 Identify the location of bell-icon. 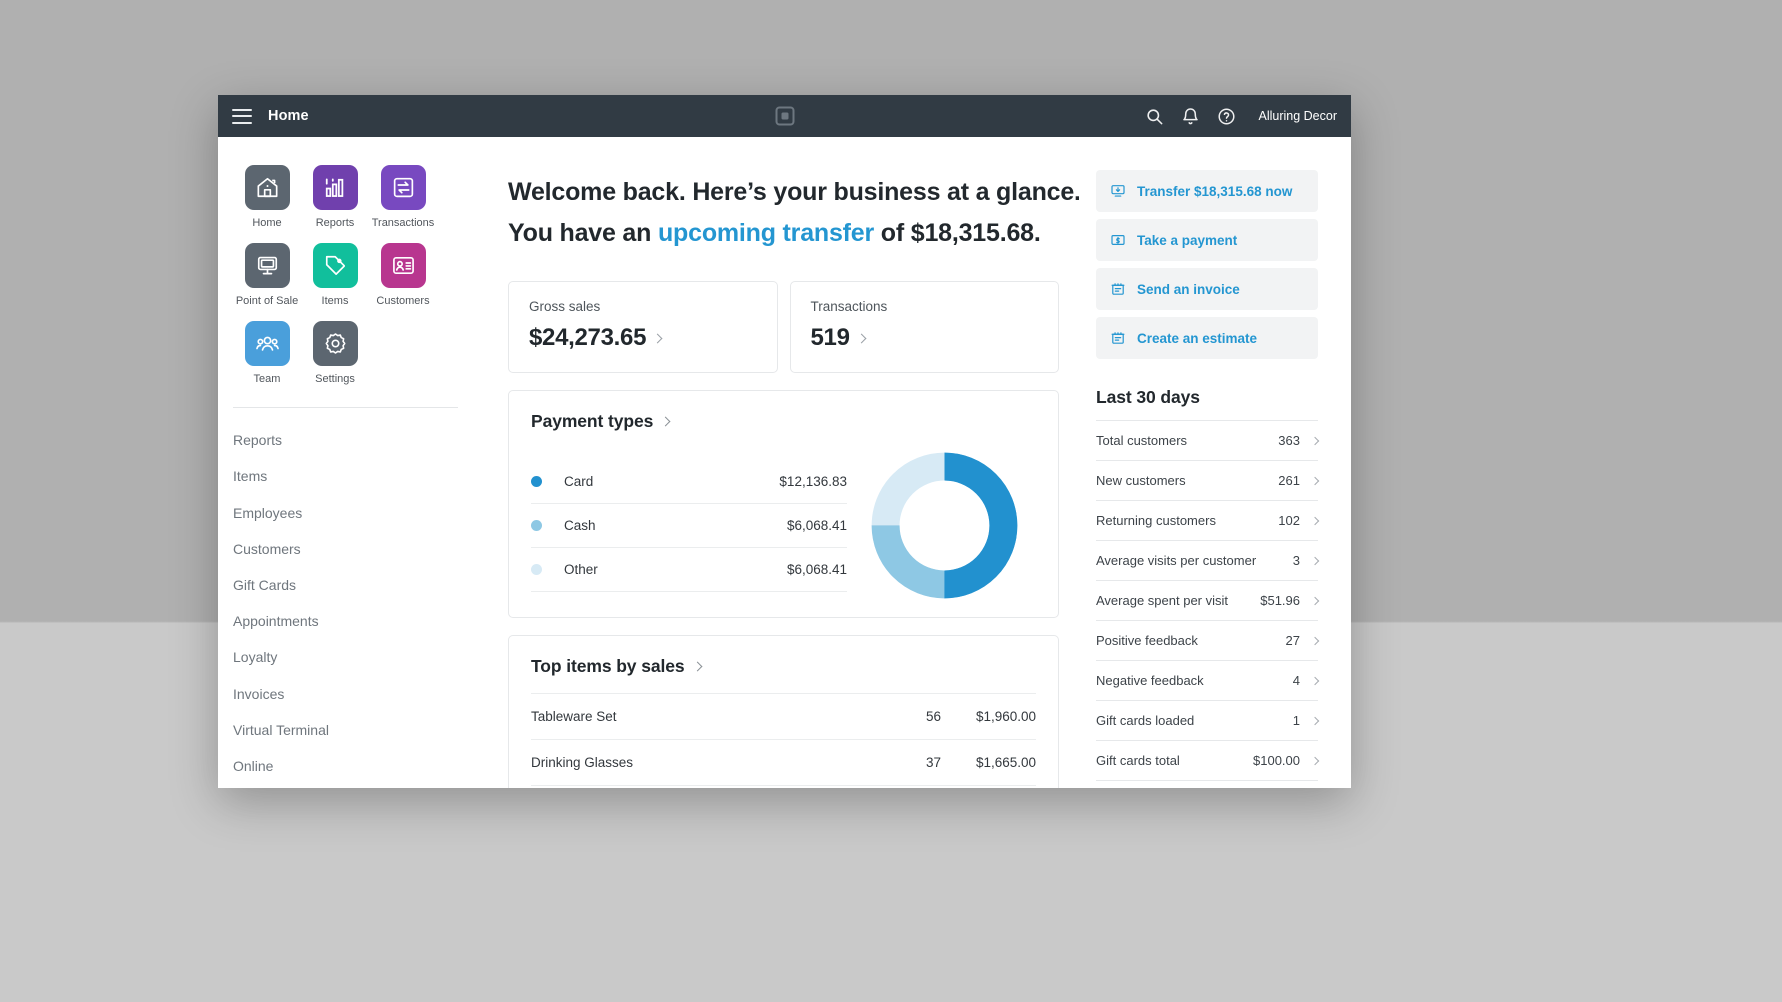
(1190, 116).